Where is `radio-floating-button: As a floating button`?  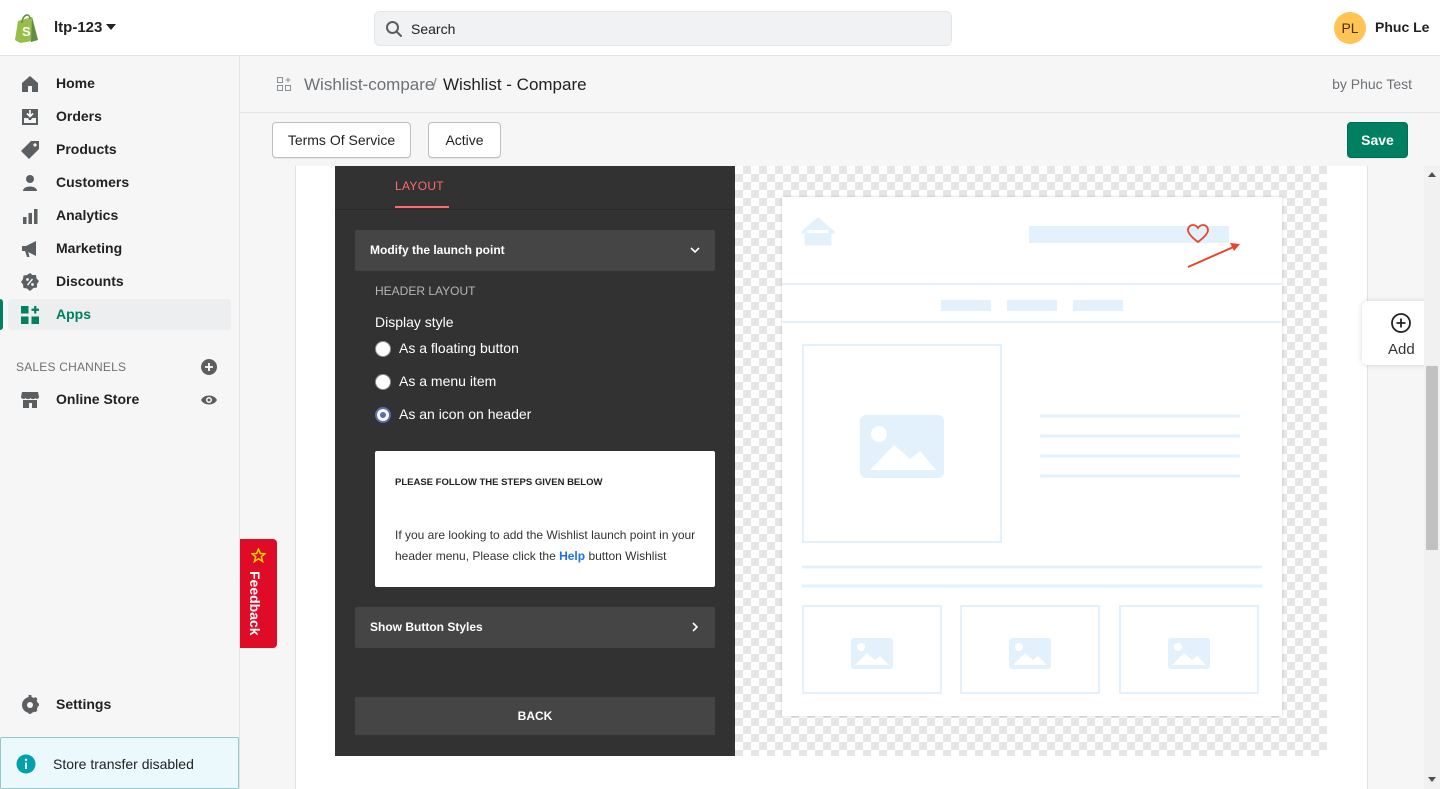 radio-floating-button: As a floating button is located at coordinates (525, 349).